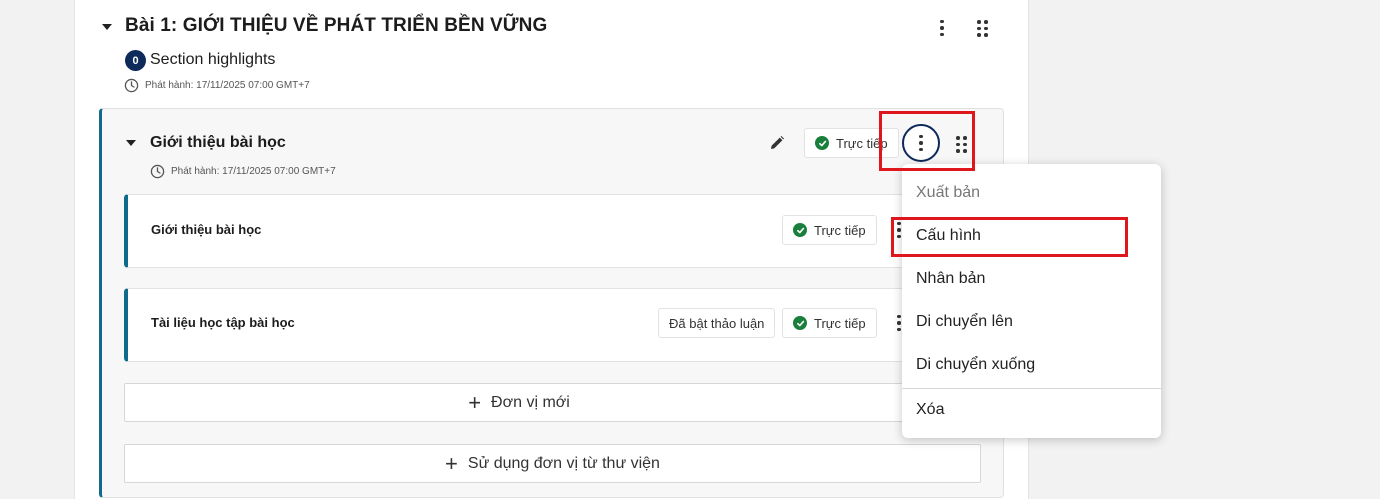 Image resolution: width=1380 pixels, height=499 pixels. What do you see at coordinates (1031, 388) in the screenshot?
I see `menu-divider` at bounding box center [1031, 388].